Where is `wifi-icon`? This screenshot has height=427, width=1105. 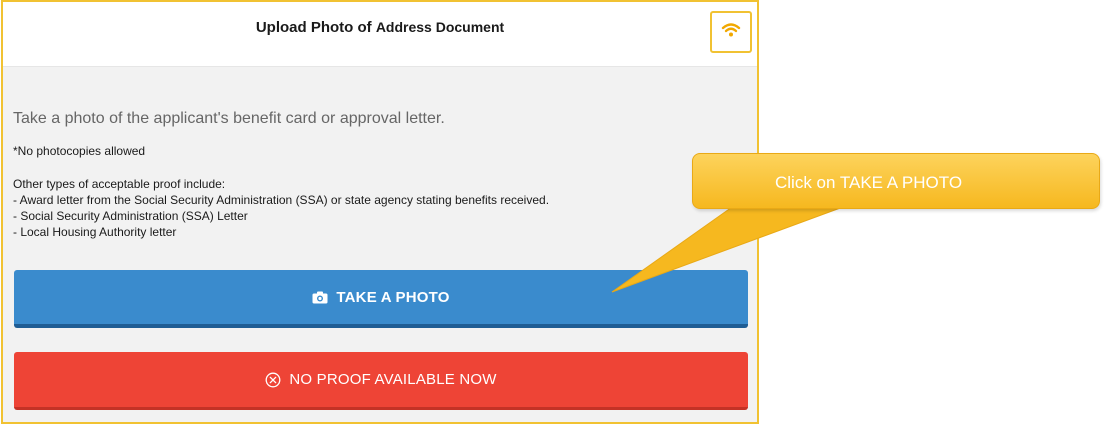
wifi-icon is located at coordinates (731, 32).